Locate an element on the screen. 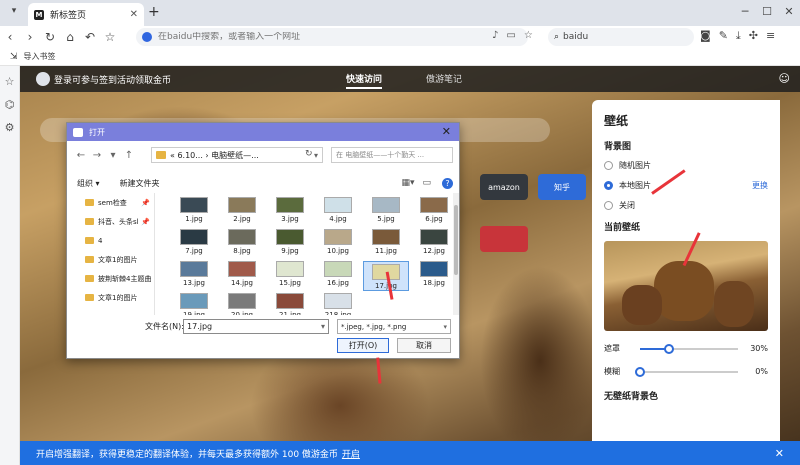  file-item: 11.jpg is located at coordinates (386, 242).